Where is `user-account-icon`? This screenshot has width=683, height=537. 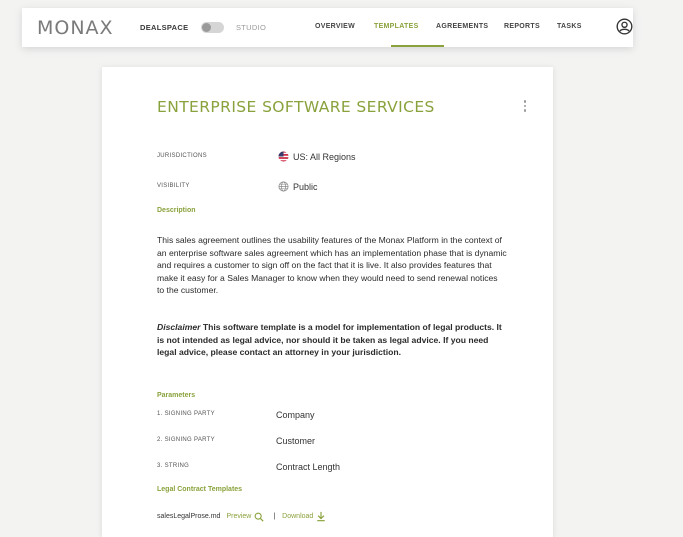 user-account-icon is located at coordinates (624, 26).